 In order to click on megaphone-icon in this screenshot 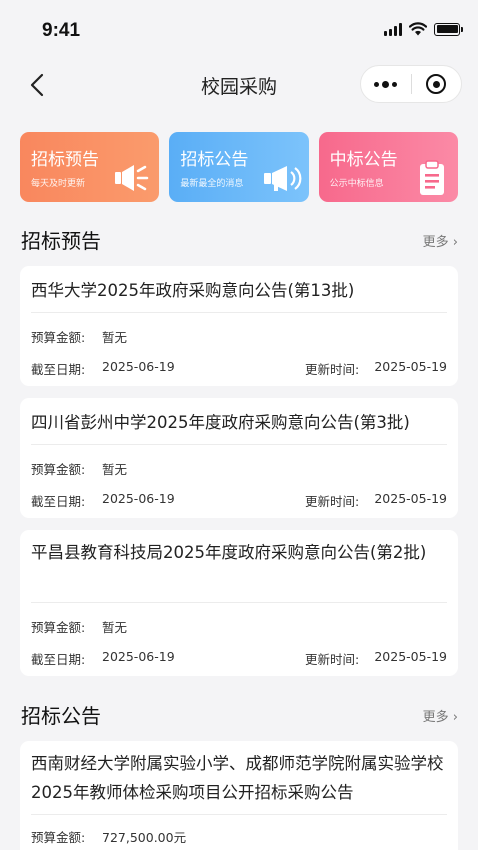, I will do `click(132, 178)`.